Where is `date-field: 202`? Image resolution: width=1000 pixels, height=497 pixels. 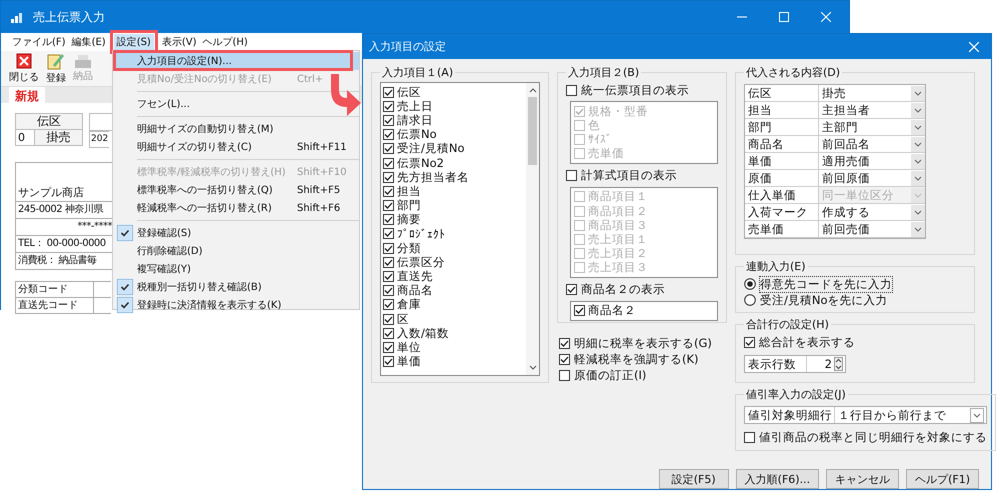 date-field: 202 is located at coordinates (99, 139).